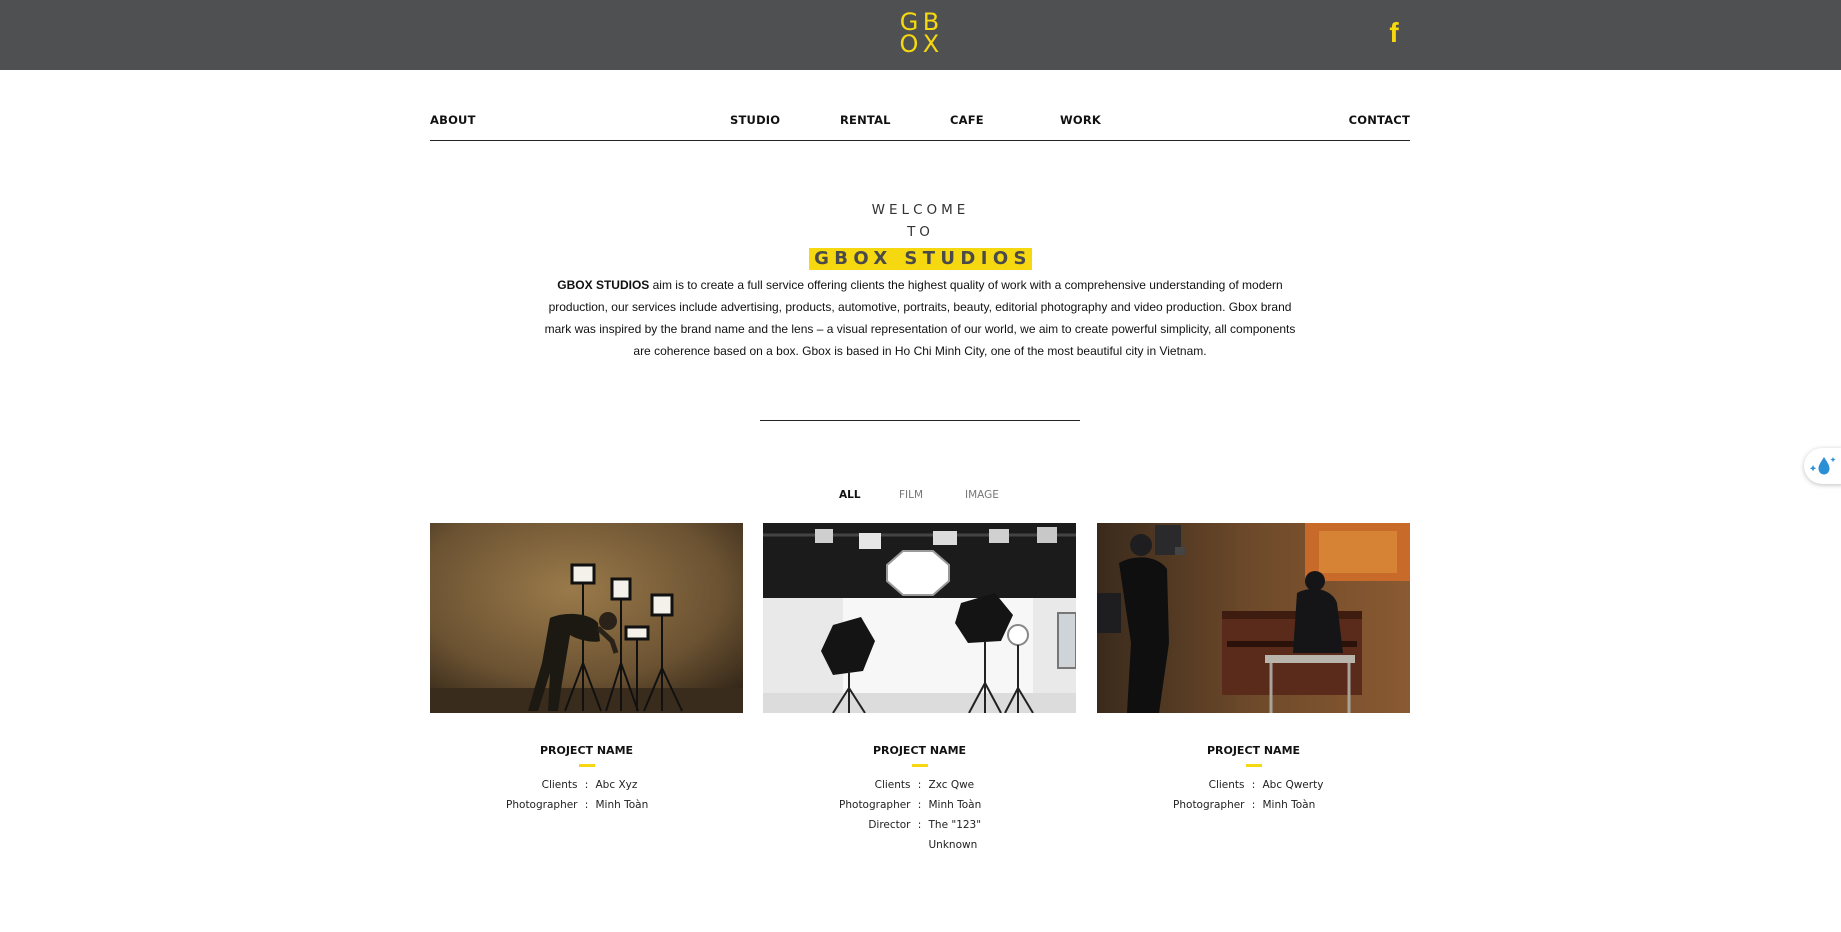 This screenshot has height=932, width=1841. Describe the element at coordinates (1293, 785) in the screenshot. I see `meta-value: Abc Qwerty` at that location.